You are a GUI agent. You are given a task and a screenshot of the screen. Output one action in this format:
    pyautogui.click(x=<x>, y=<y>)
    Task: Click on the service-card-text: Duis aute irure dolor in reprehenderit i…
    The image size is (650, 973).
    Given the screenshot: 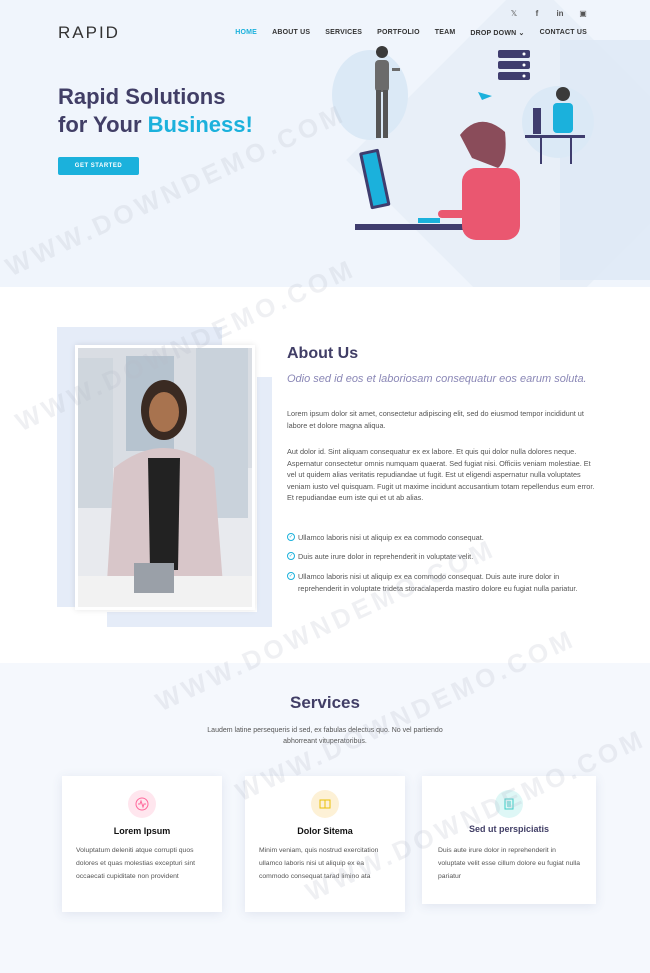 What is the action you would take?
    pyautogui.click(x=509, y=863)
    